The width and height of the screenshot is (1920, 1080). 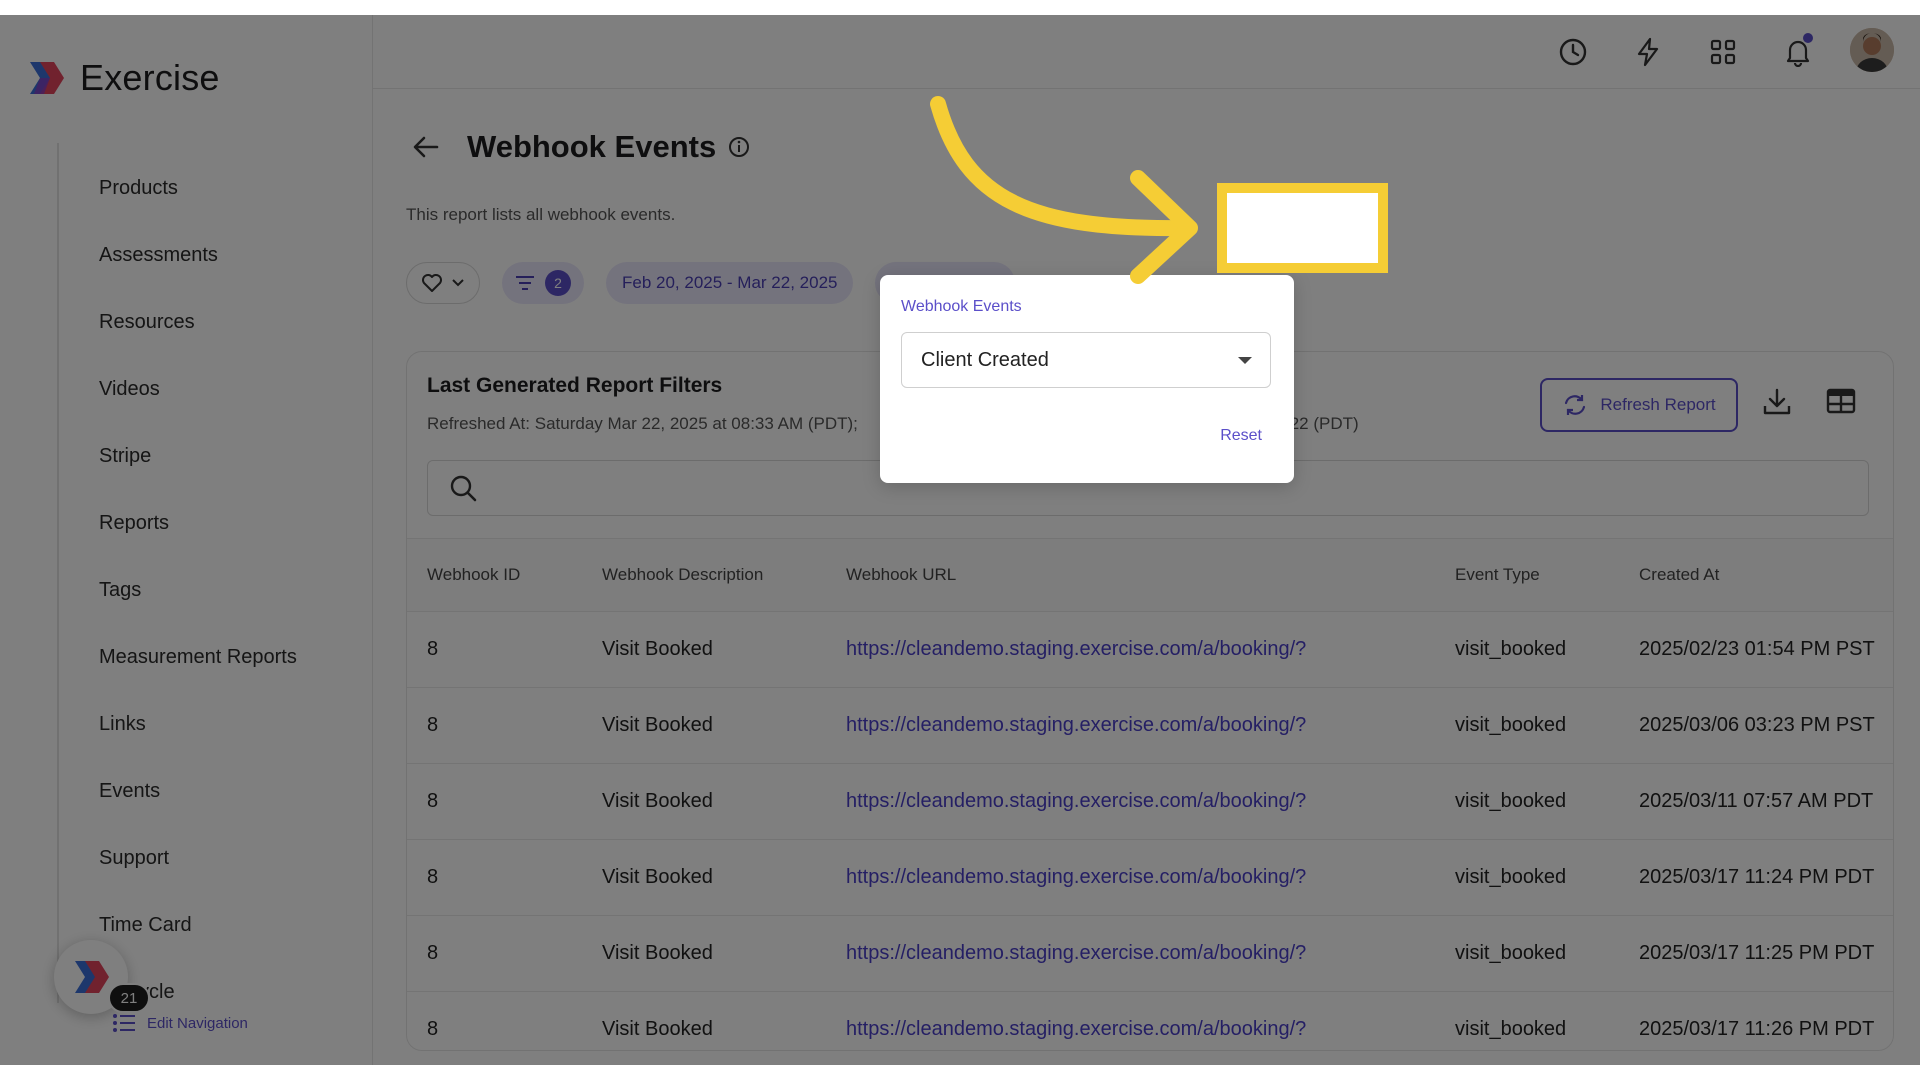 What do you see at coordinates (1245, 360) in the screenshot?
I see `caret-down-icon` at bounding box center [1245, 360].